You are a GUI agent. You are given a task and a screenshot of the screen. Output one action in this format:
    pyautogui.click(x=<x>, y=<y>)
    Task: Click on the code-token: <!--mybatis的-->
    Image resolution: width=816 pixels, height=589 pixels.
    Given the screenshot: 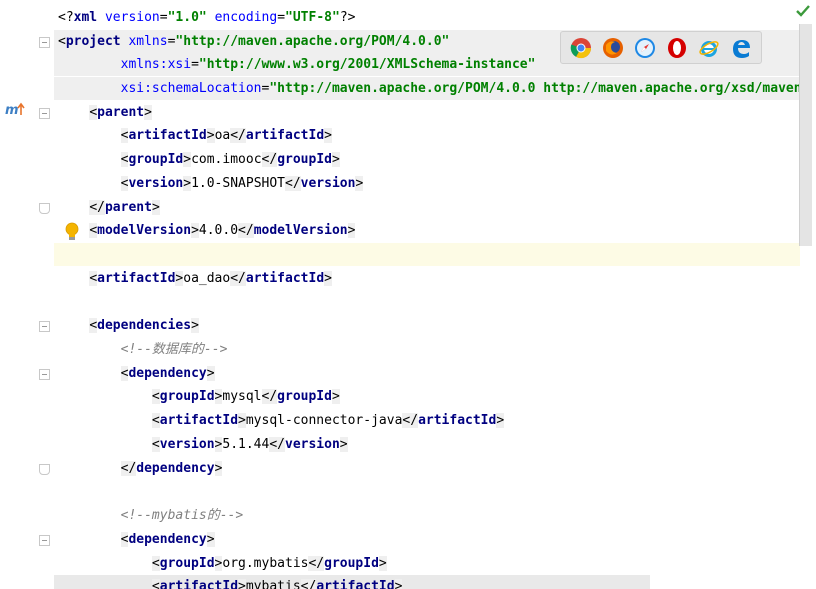 What is the action you would take?
    pyautogui.click(x=182, y=515)
    